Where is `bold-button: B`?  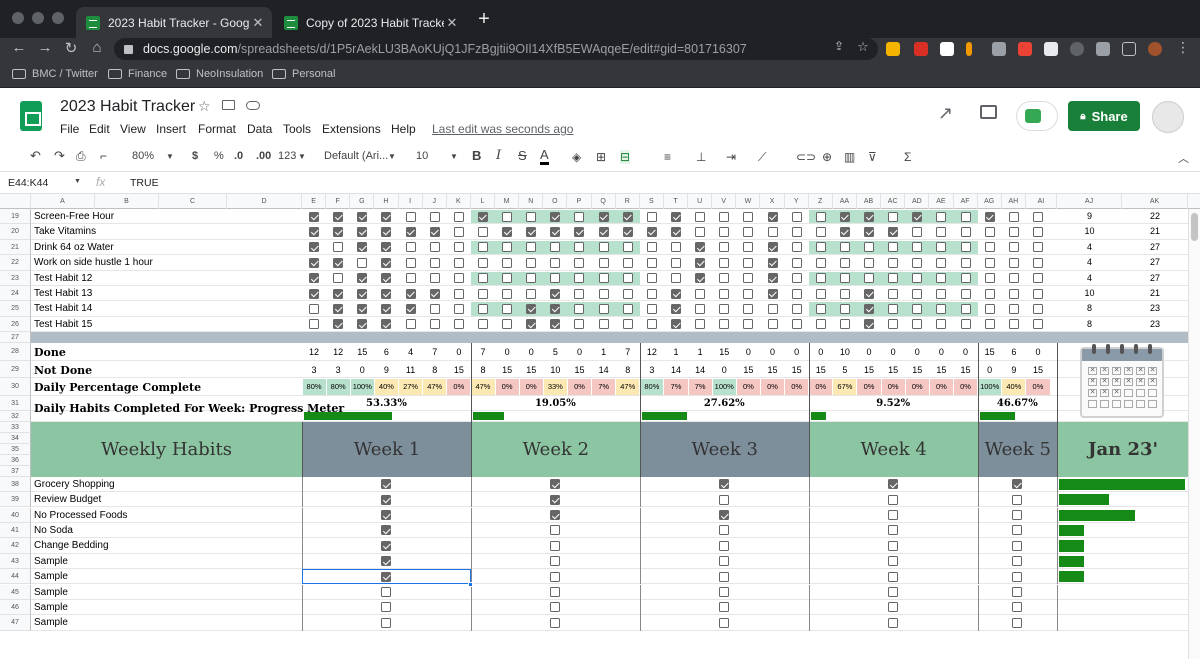
bold-button: B is located at coordinates (476, 155).